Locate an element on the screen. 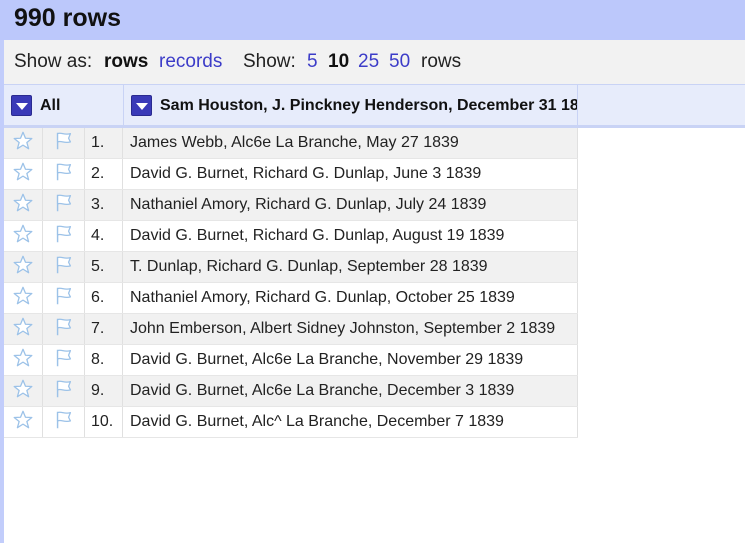  all-label: All is located at coordinates (50, 105).